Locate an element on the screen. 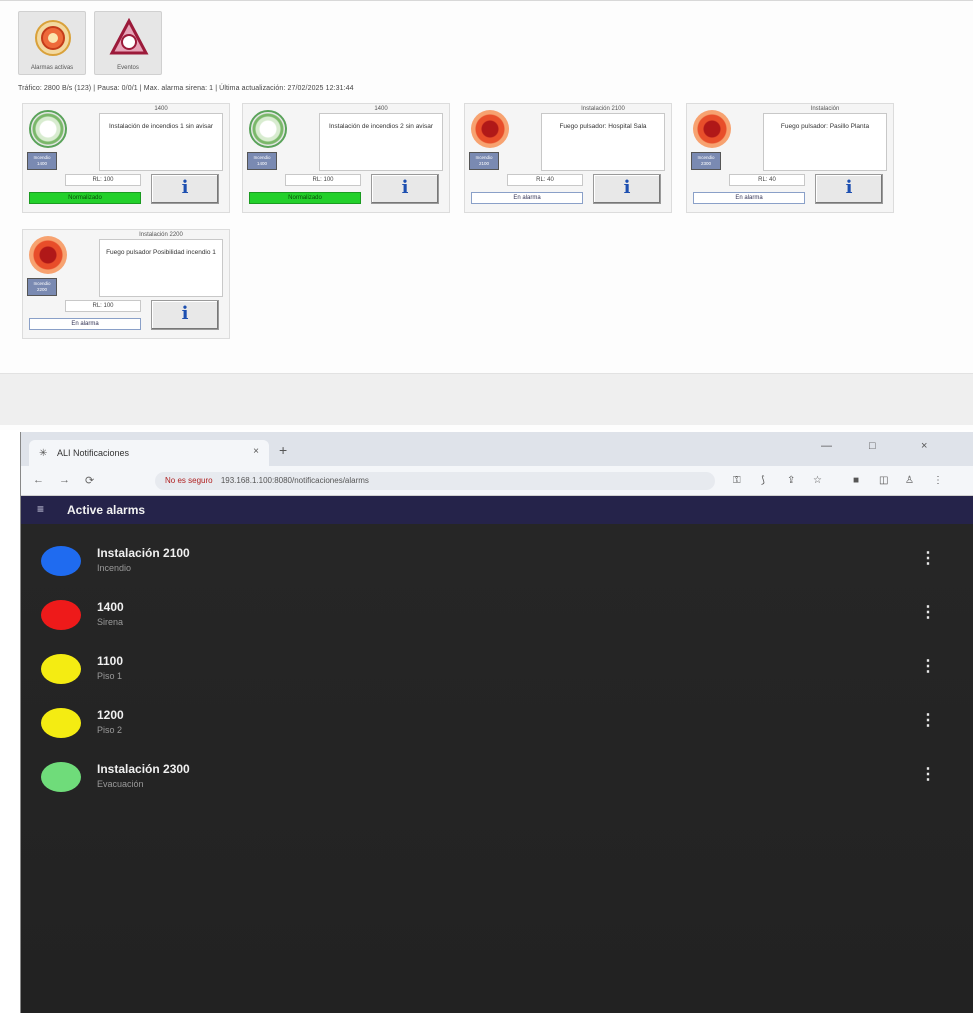 This screenshot has width=973, height=1013. card-description: Fuego pulsador Posibilidad incendio 1 is located at coordinates (161, 268).